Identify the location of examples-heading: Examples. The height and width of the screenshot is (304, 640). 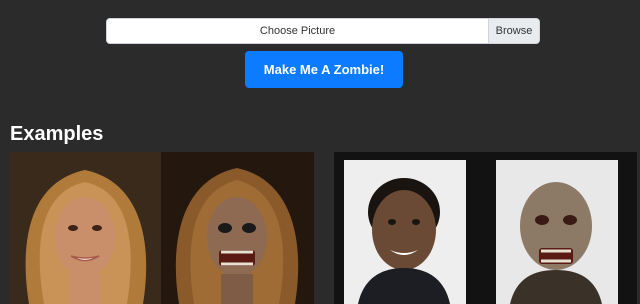
(57, 134).